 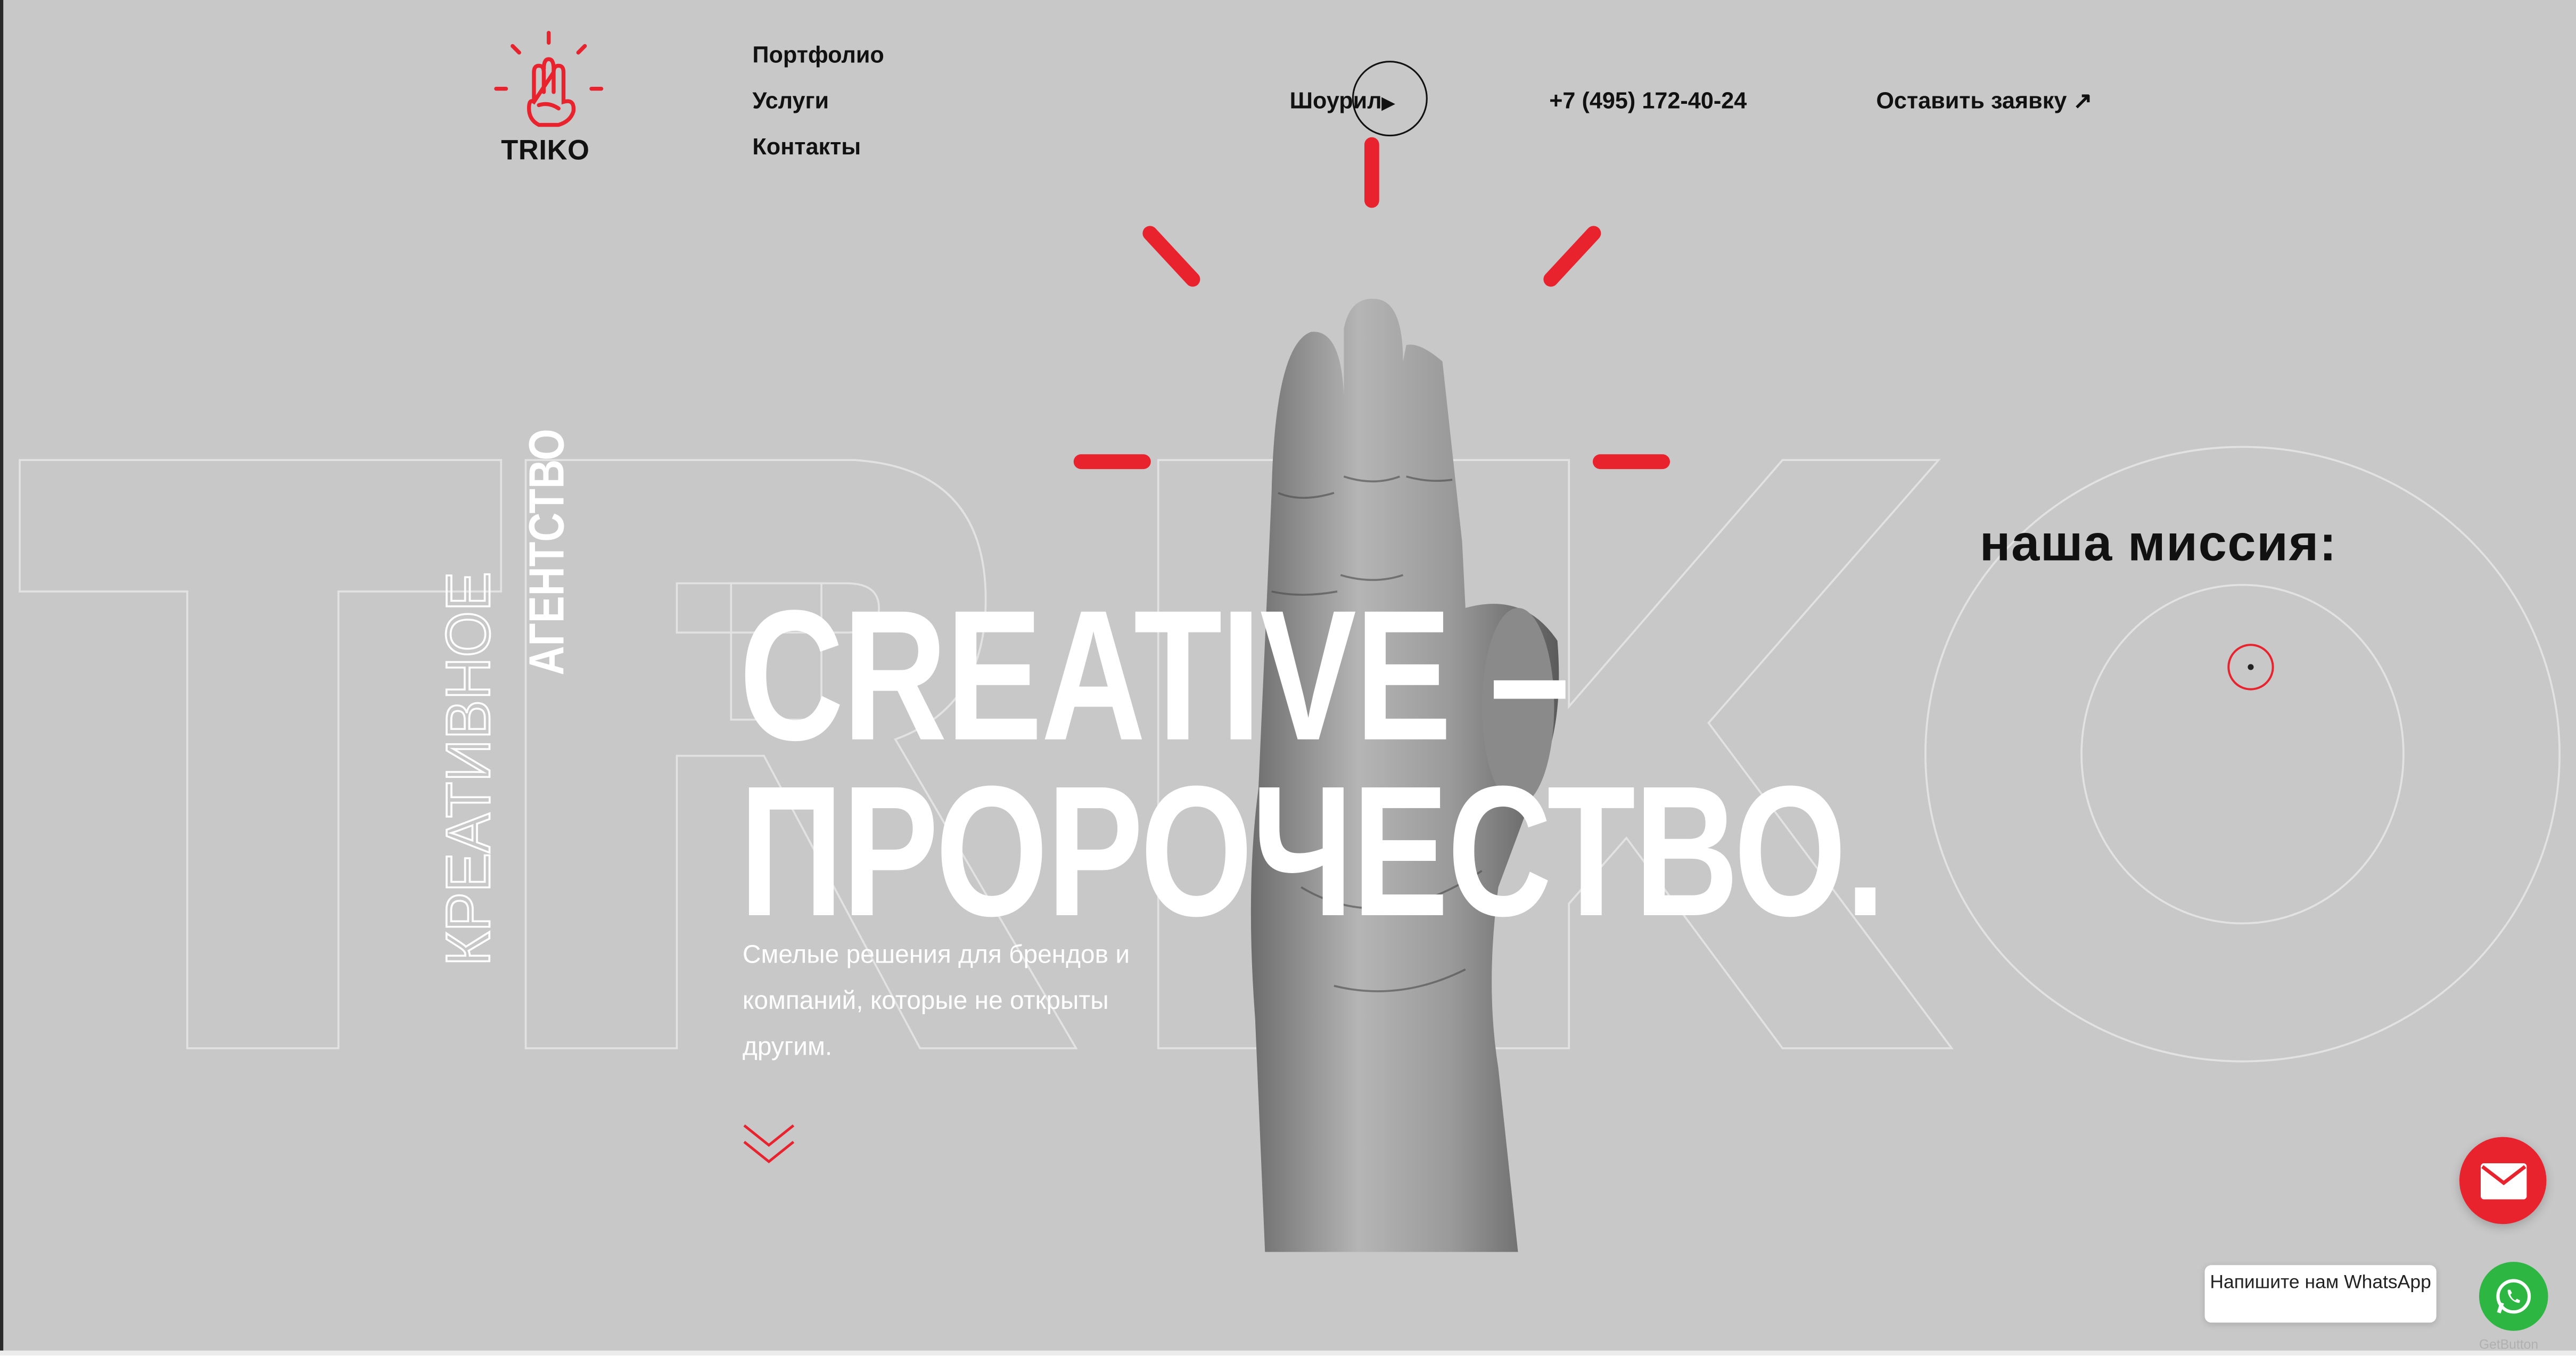 What do you see at coordinates (1335, 100) in the screenshot?
I see `showroom-label: Шоурил` at bounding box center [1335, 100].